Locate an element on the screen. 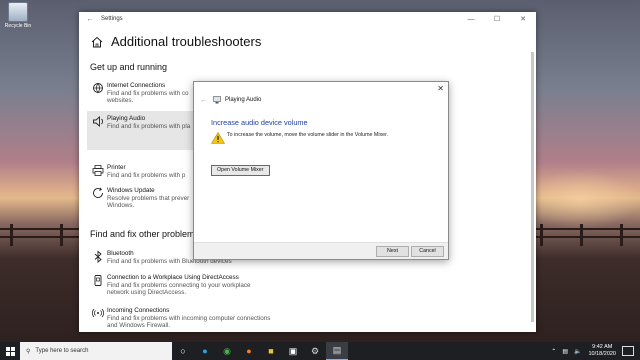  section-title-find-and-fix: Find and fix other problems is located at coordinates (145, 234).